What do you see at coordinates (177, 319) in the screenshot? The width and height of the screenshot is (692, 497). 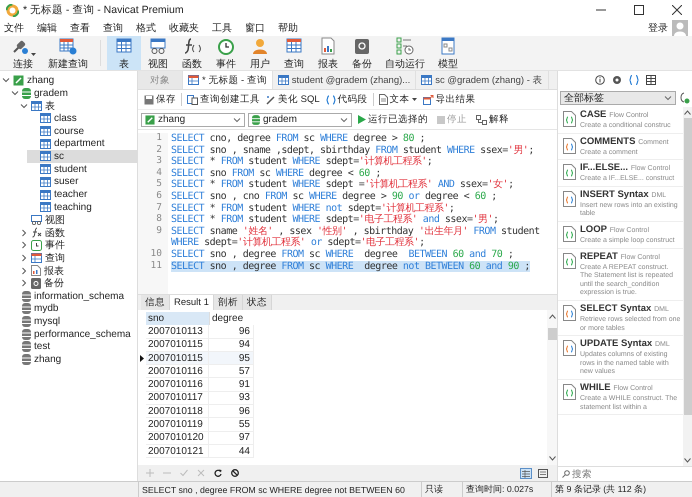 I see `column-header: sno` at bounding box center [177, 319].